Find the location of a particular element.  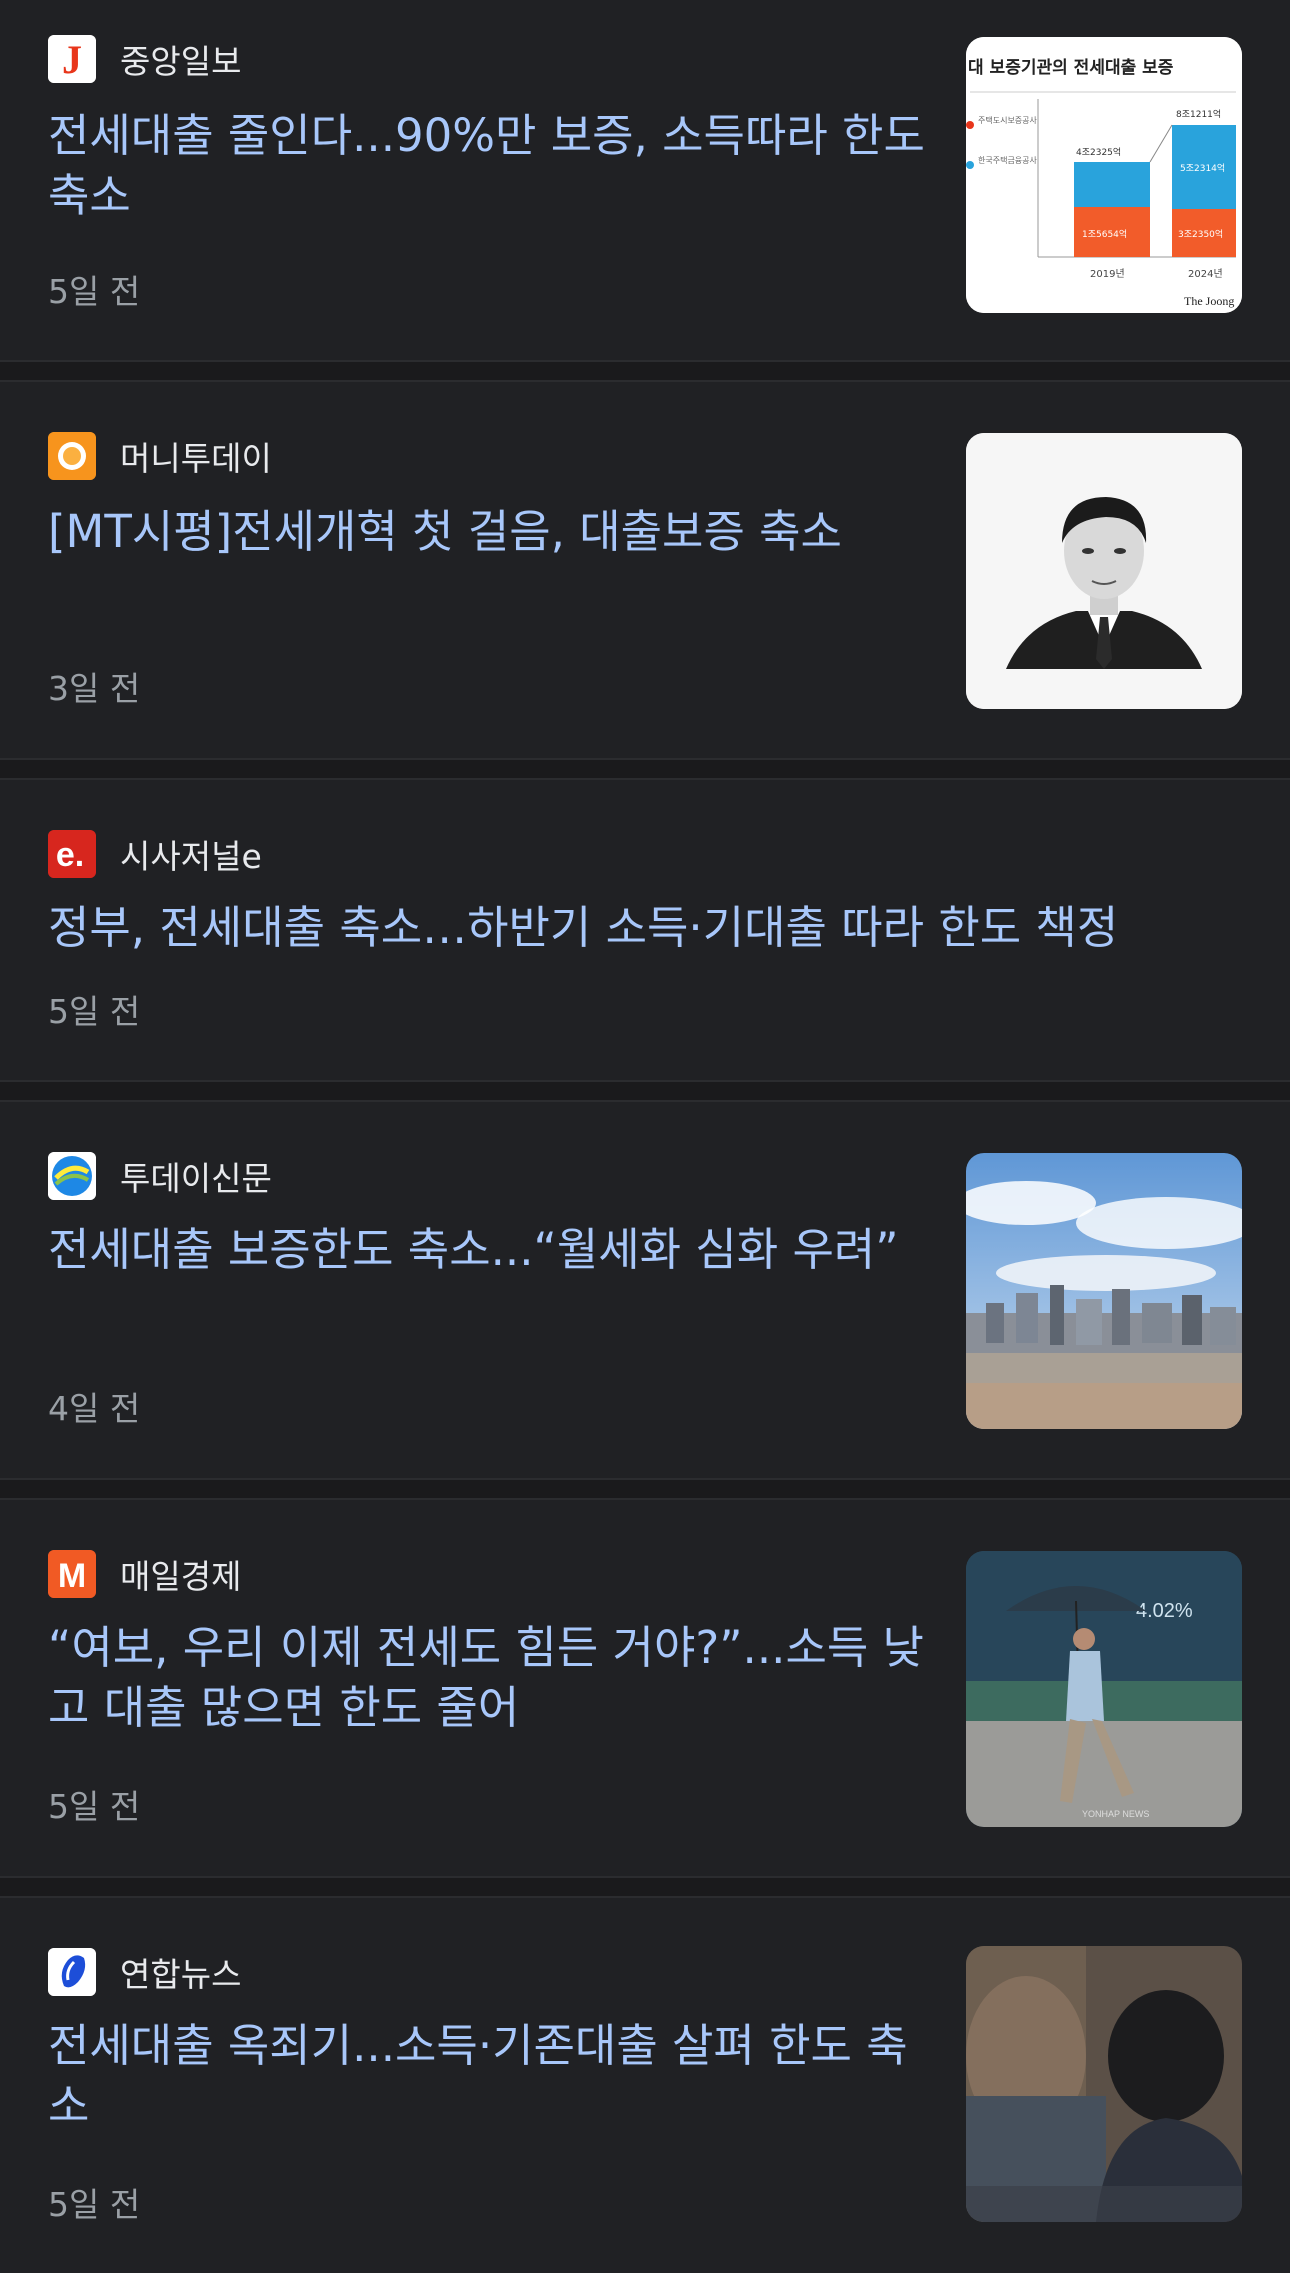

news-source: e. 시사저널e is located at coordinates (155, 854).